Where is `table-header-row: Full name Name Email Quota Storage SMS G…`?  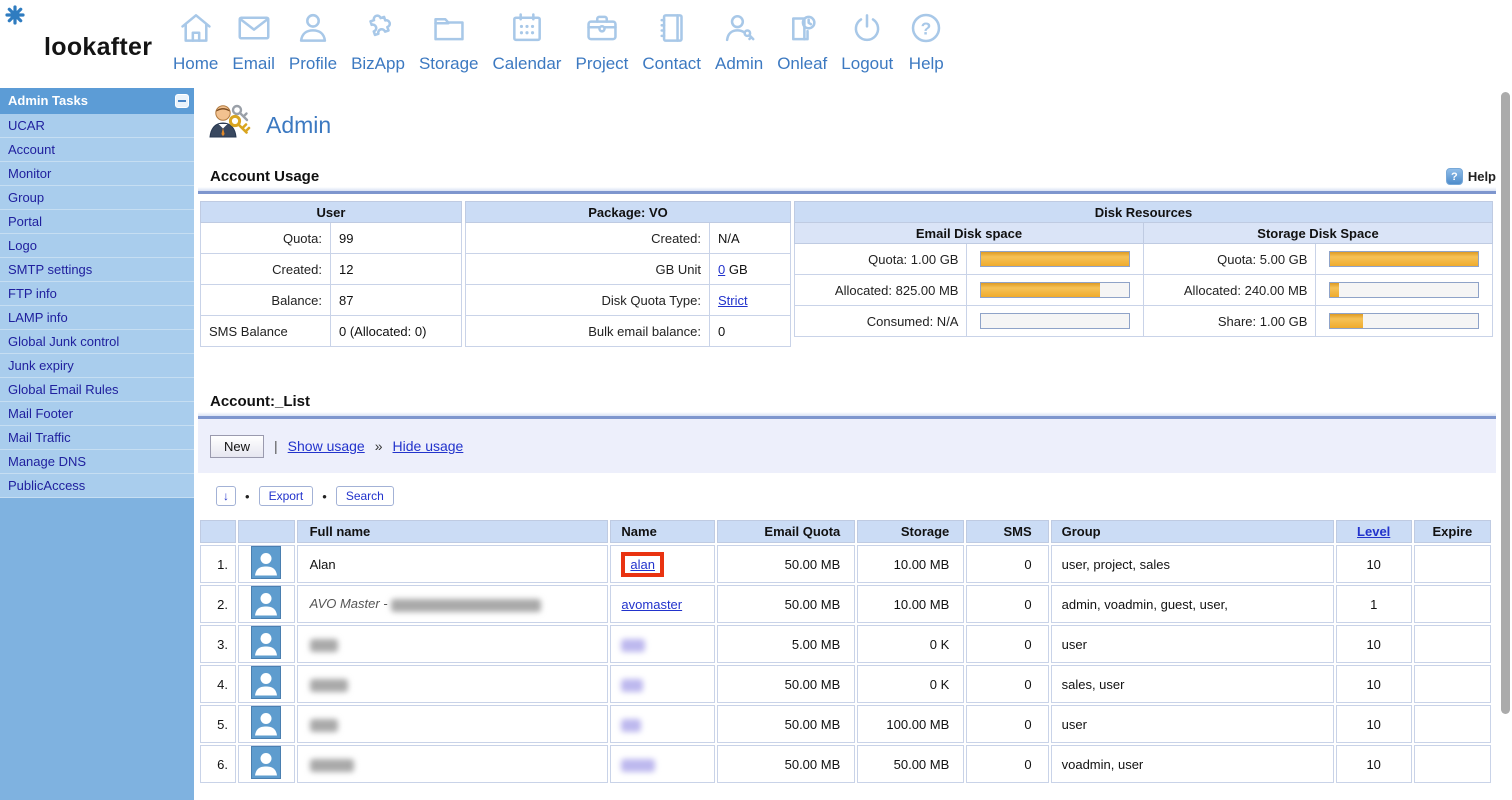 table-header-row: Full name Name Email Quota Storage SMS G… is located at coordinates (845, 531).